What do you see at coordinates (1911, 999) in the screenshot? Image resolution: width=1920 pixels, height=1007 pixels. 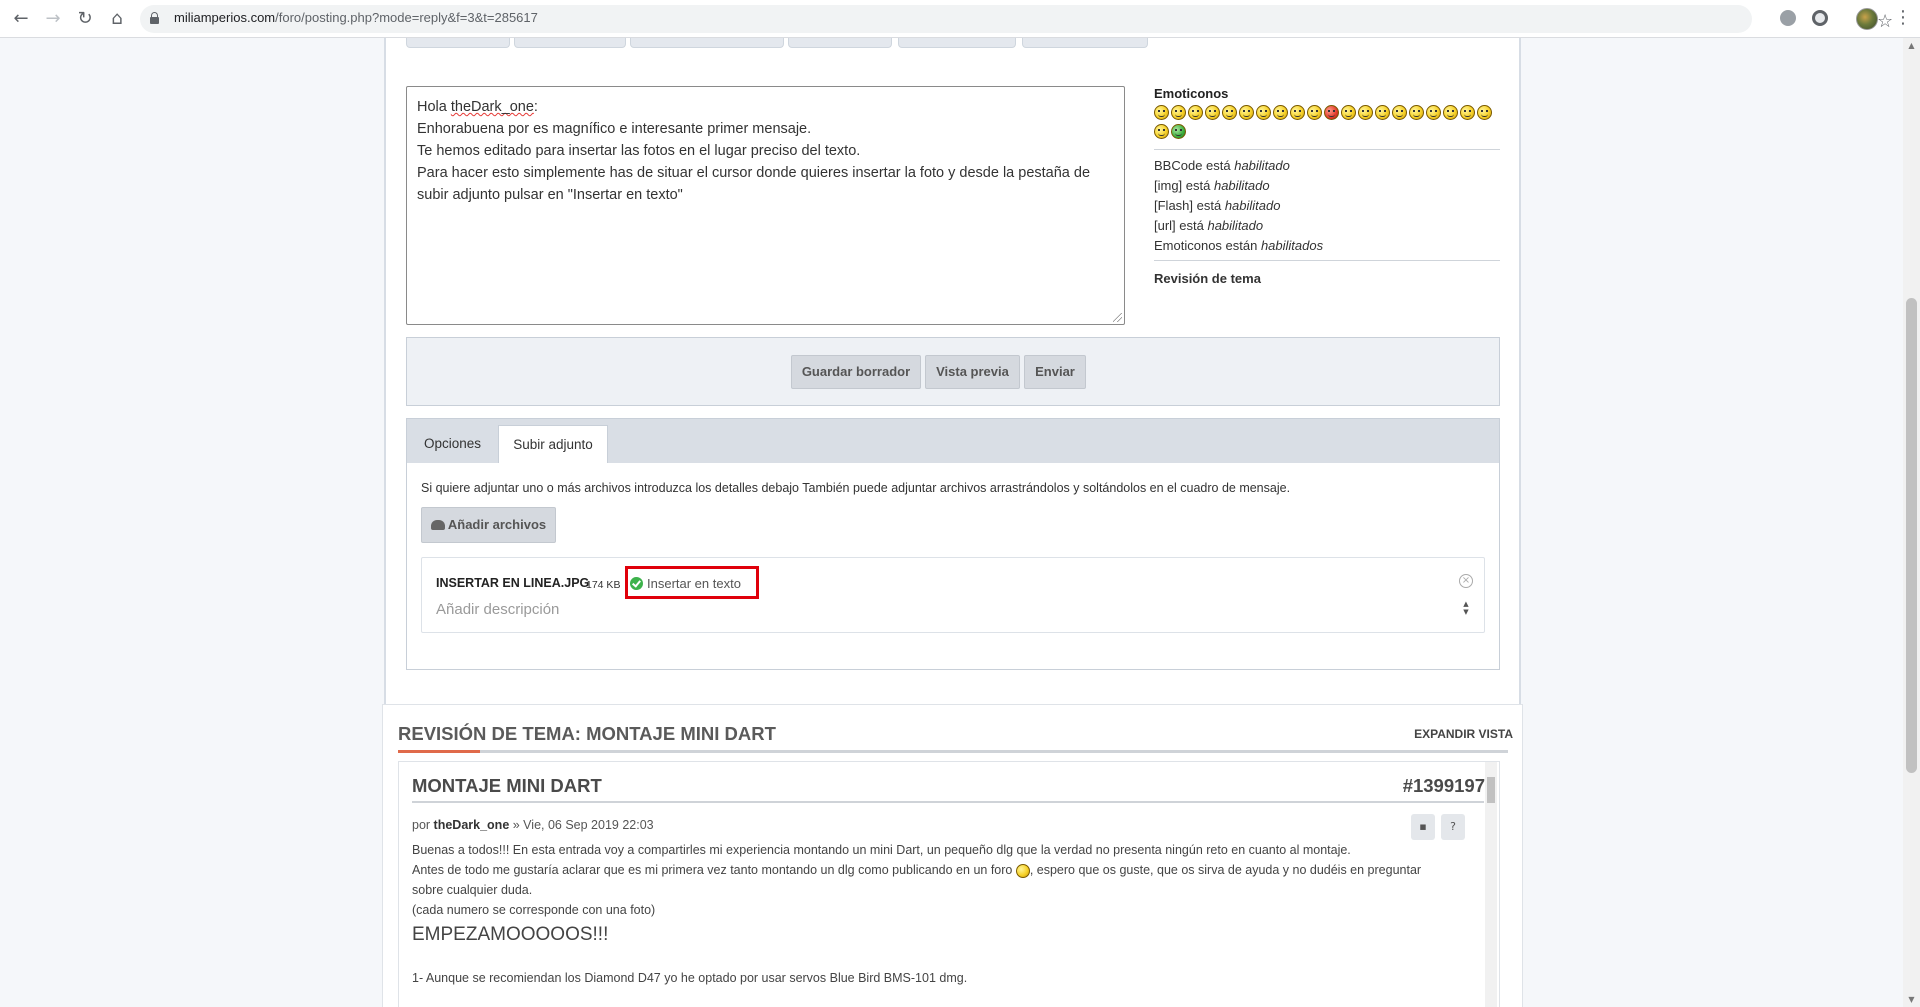 I see `scroll-down-icon: ▼` at bounding box center [1911, 999].